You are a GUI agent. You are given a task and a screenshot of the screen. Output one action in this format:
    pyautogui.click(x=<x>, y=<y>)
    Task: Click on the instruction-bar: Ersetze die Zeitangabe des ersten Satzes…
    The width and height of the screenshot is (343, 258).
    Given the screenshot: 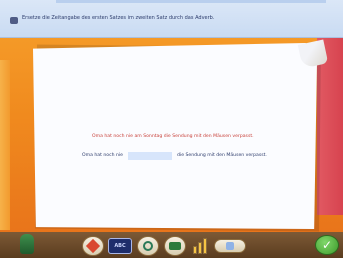 What is the action you would take?
    pyautogui.click(x=171, y=19)
    